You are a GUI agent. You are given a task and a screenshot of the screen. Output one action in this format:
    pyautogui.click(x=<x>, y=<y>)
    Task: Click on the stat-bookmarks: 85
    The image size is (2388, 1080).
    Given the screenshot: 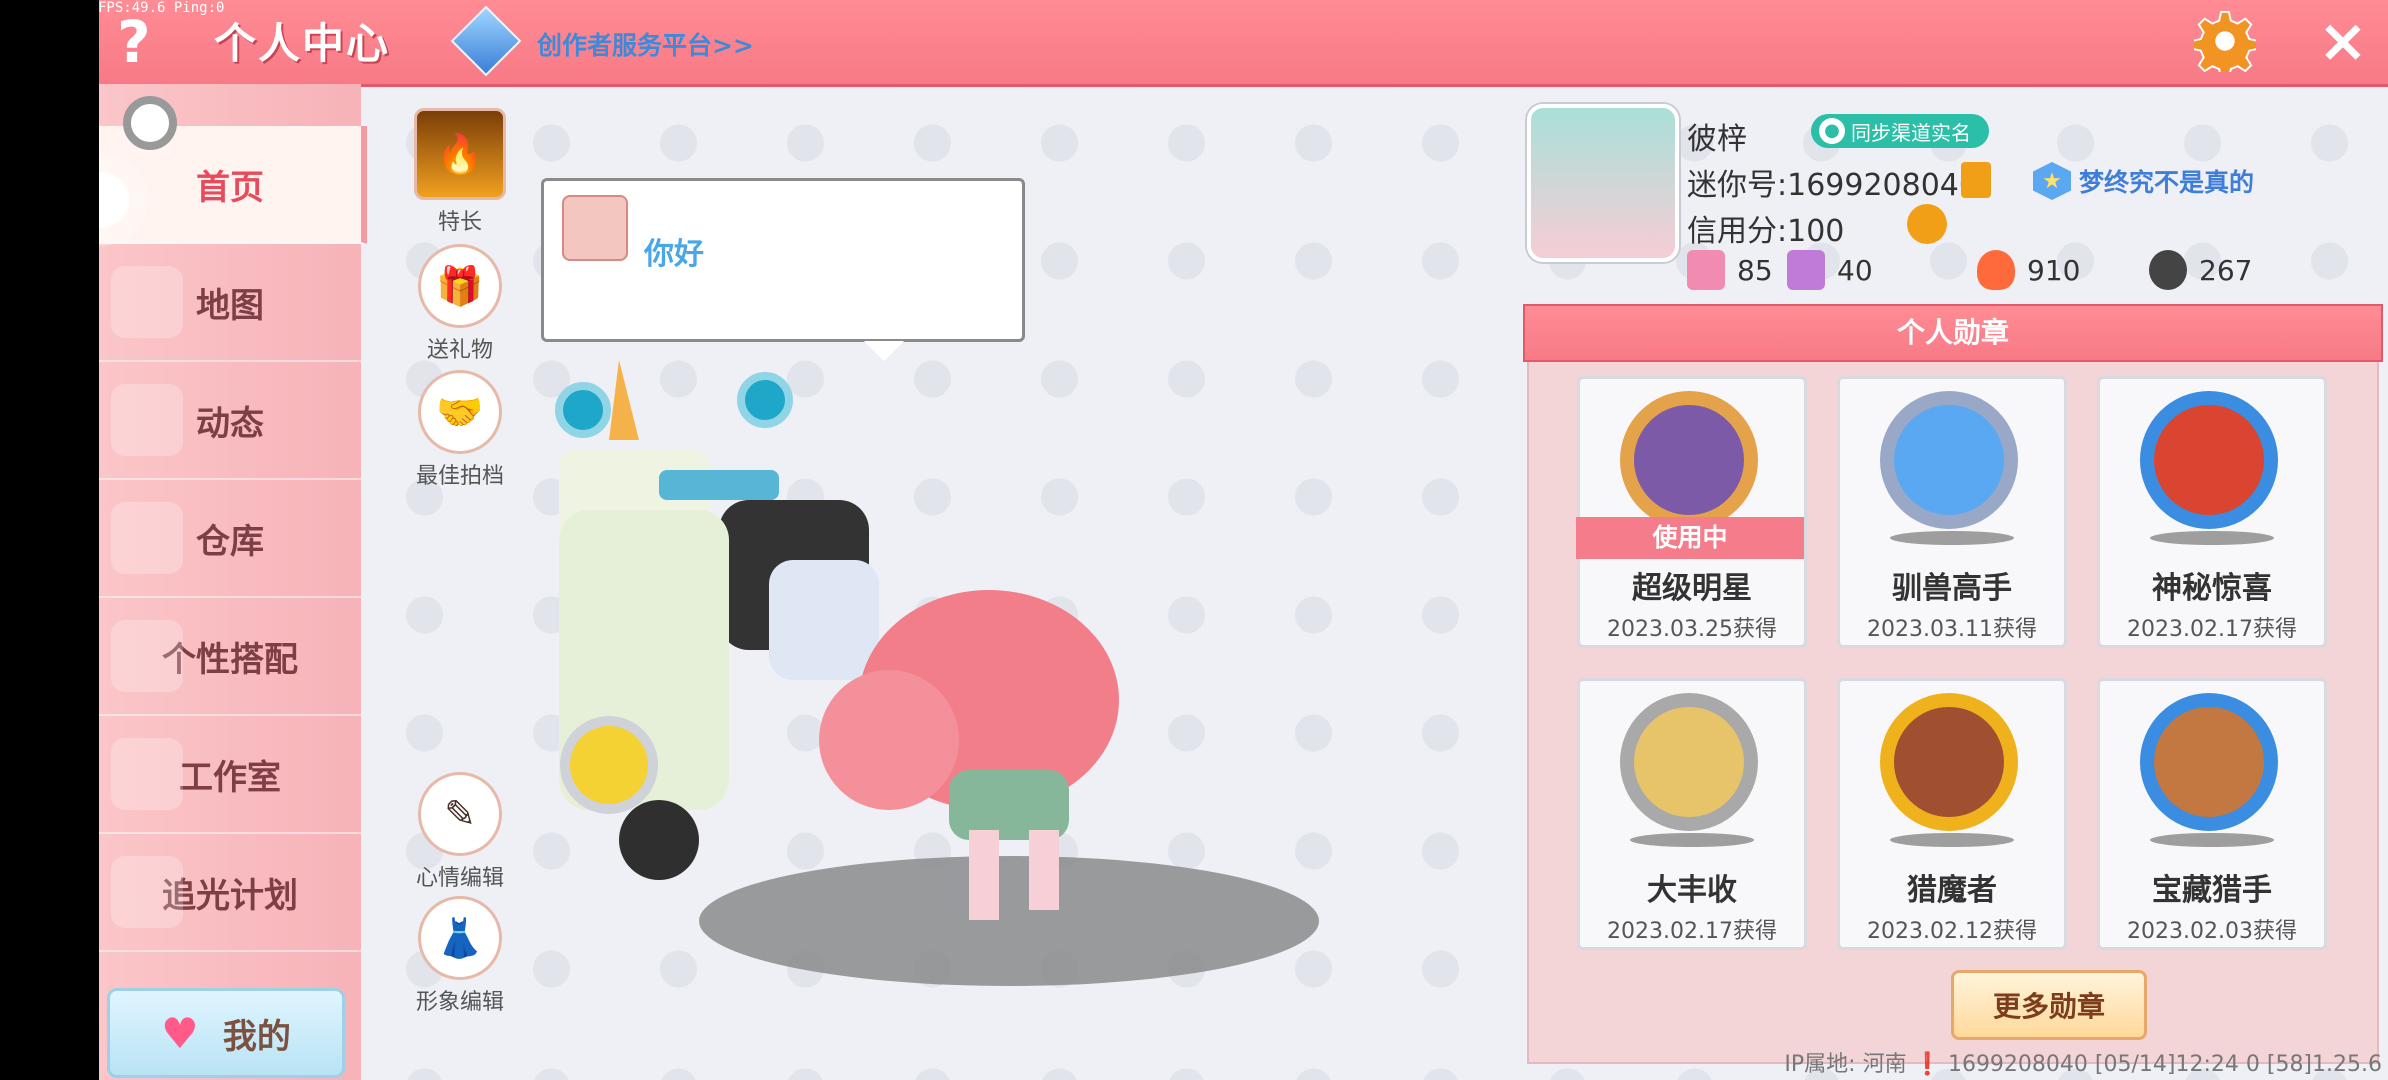 What is the action you would take?
    pyautogui.click(x=1730, y=270)
    